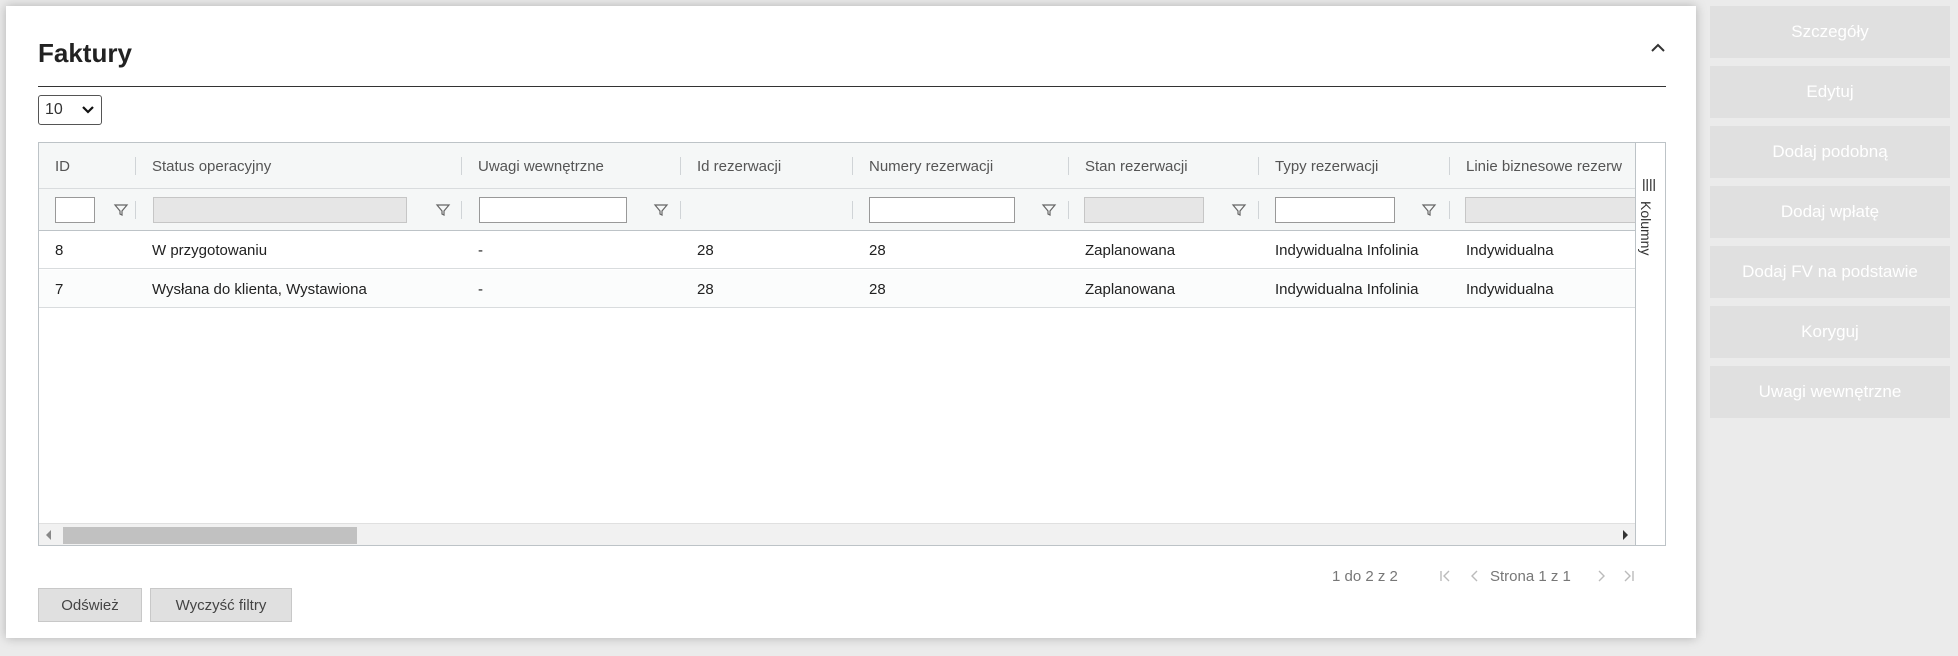  Describe the element at coordinates (766, 166) in the screenshot. I see `column-header-reservation-id: Id rezerwacji` at that location.